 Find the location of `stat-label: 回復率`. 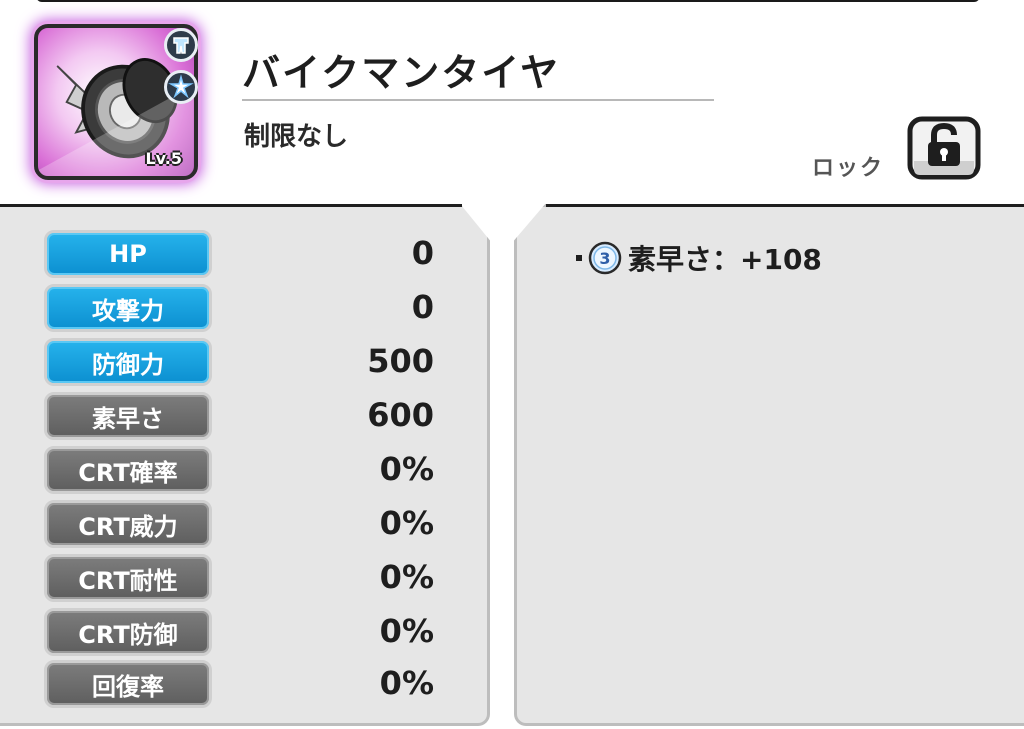

stat-label: 回復率 is located at coordinates (128, 684).